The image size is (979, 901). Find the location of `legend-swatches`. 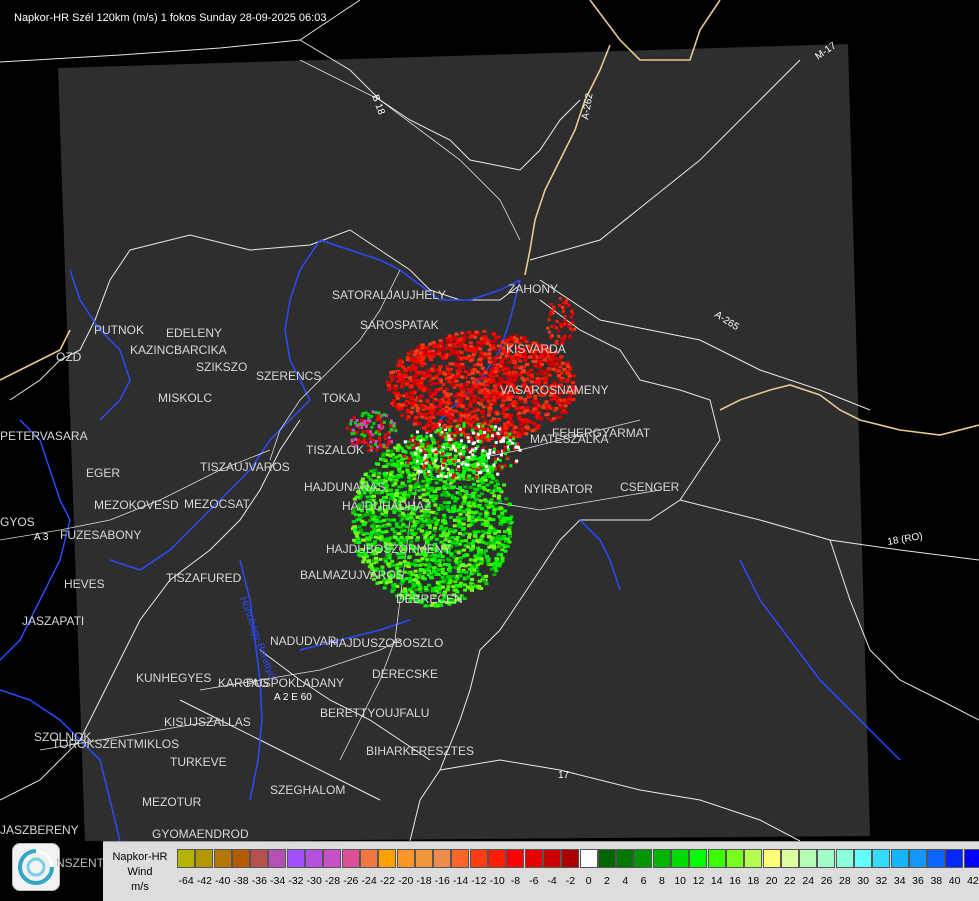

legend-swatches is located at coordinates (578, 858).